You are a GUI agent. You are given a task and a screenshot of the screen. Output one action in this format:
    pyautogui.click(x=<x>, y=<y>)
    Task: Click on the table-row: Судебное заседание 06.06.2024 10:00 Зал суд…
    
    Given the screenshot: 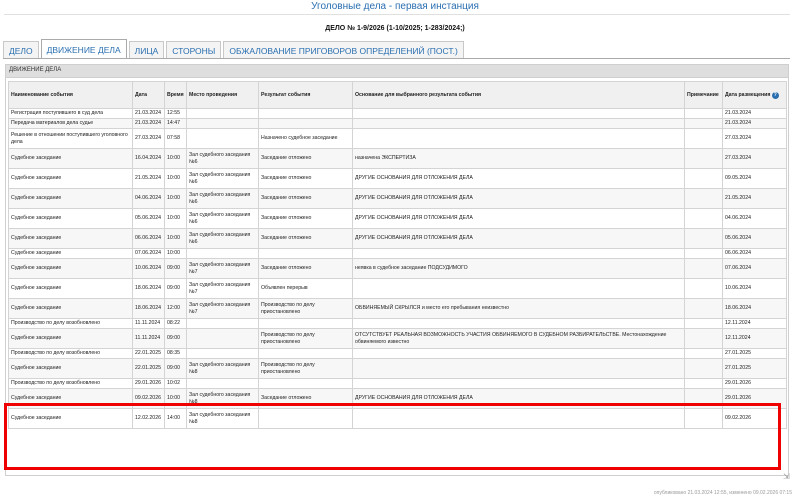 What is the action you would take?
    pyautogui.click(x=397, y=238)
    